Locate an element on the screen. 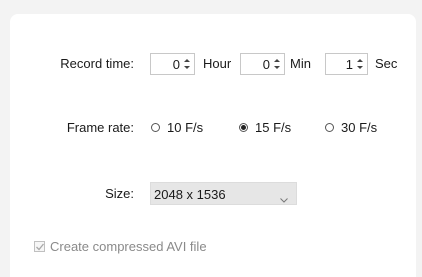 The width and height of the screenshot is (422, 277). radio-30fps is located at coordinates (329, 127).